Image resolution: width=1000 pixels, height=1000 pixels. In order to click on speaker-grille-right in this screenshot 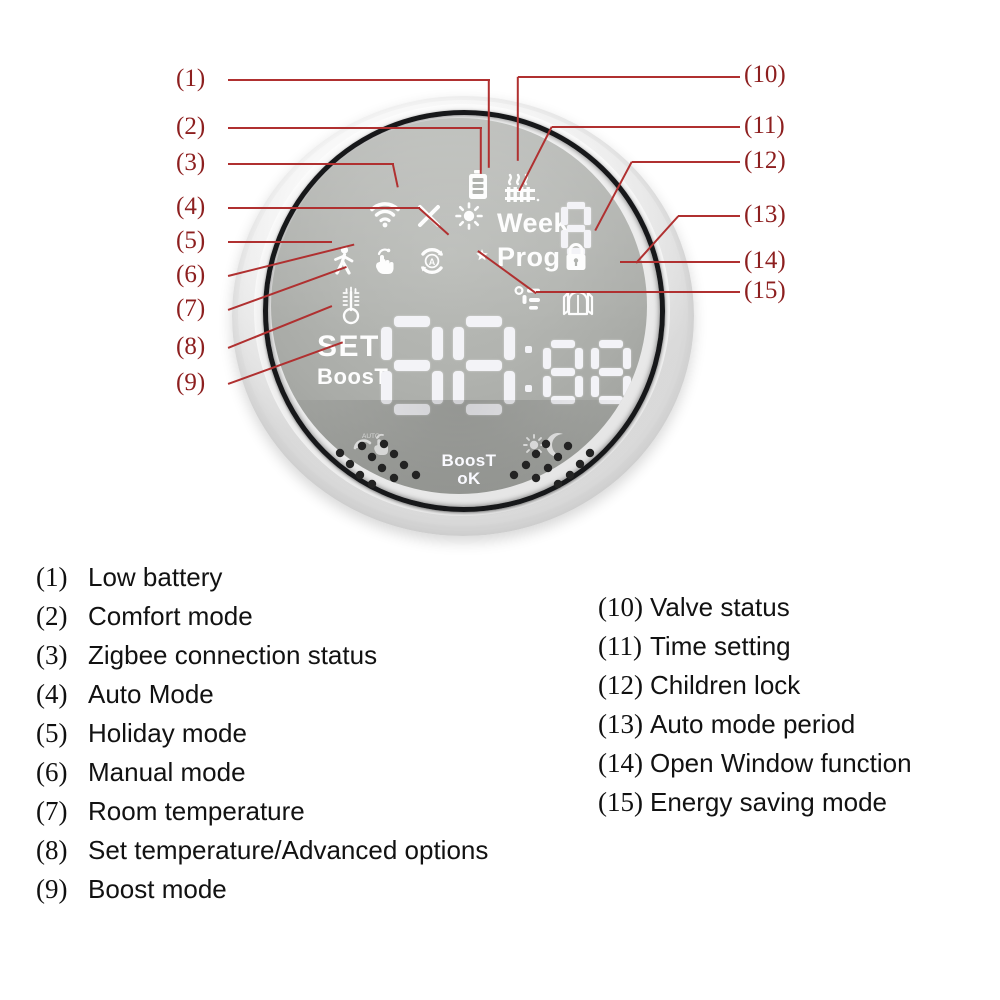, I will do `click(552, 464)`.